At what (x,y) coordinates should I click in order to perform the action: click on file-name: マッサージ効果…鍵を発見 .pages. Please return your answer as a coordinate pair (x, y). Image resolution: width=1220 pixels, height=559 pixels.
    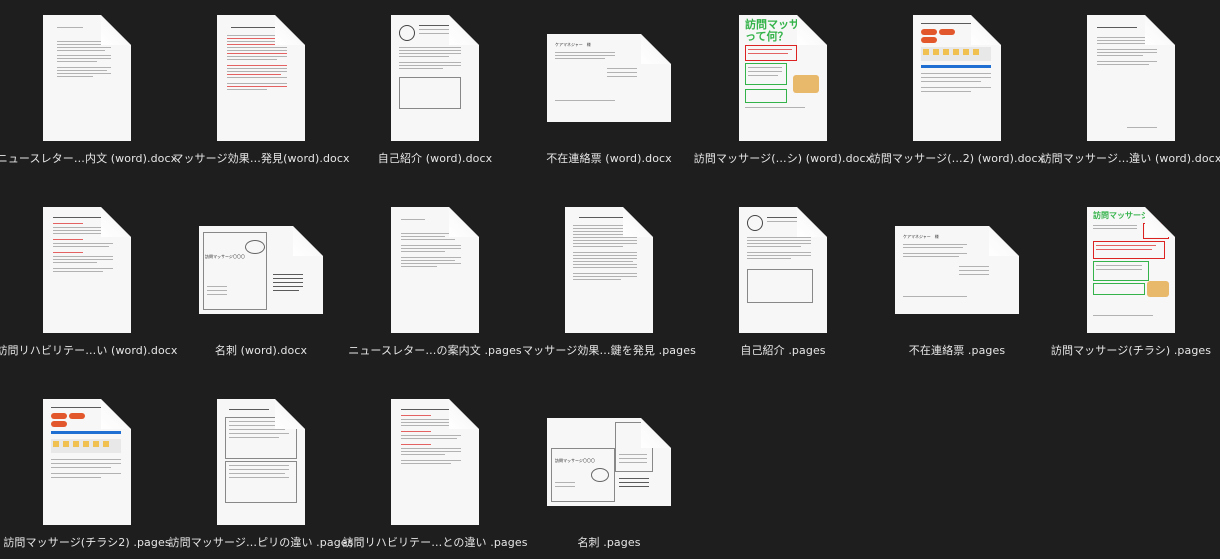
    Looking at the image, I should click on (609, 350).